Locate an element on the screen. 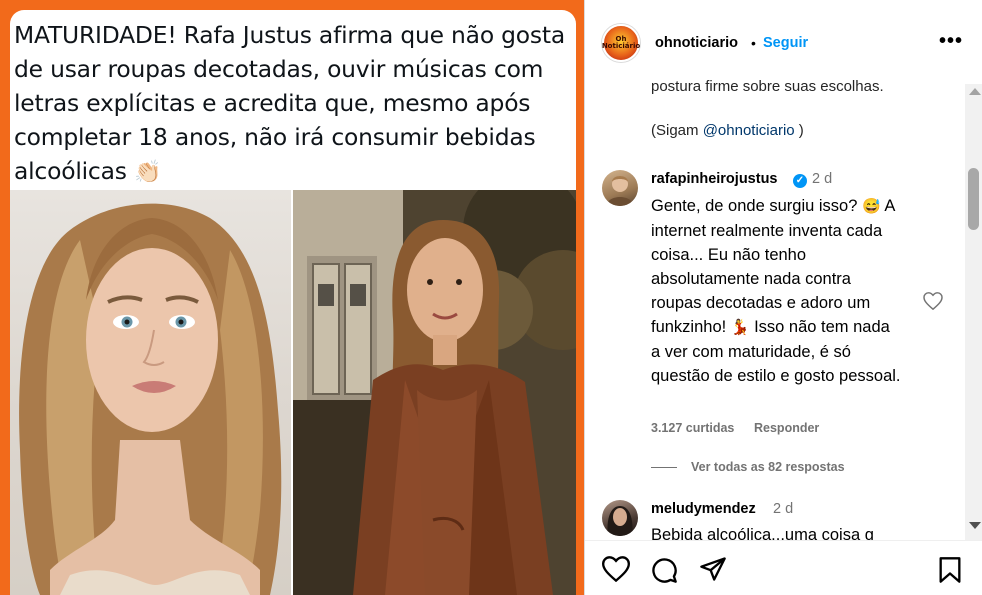  heart-icon is located at coordinates (616, 571).